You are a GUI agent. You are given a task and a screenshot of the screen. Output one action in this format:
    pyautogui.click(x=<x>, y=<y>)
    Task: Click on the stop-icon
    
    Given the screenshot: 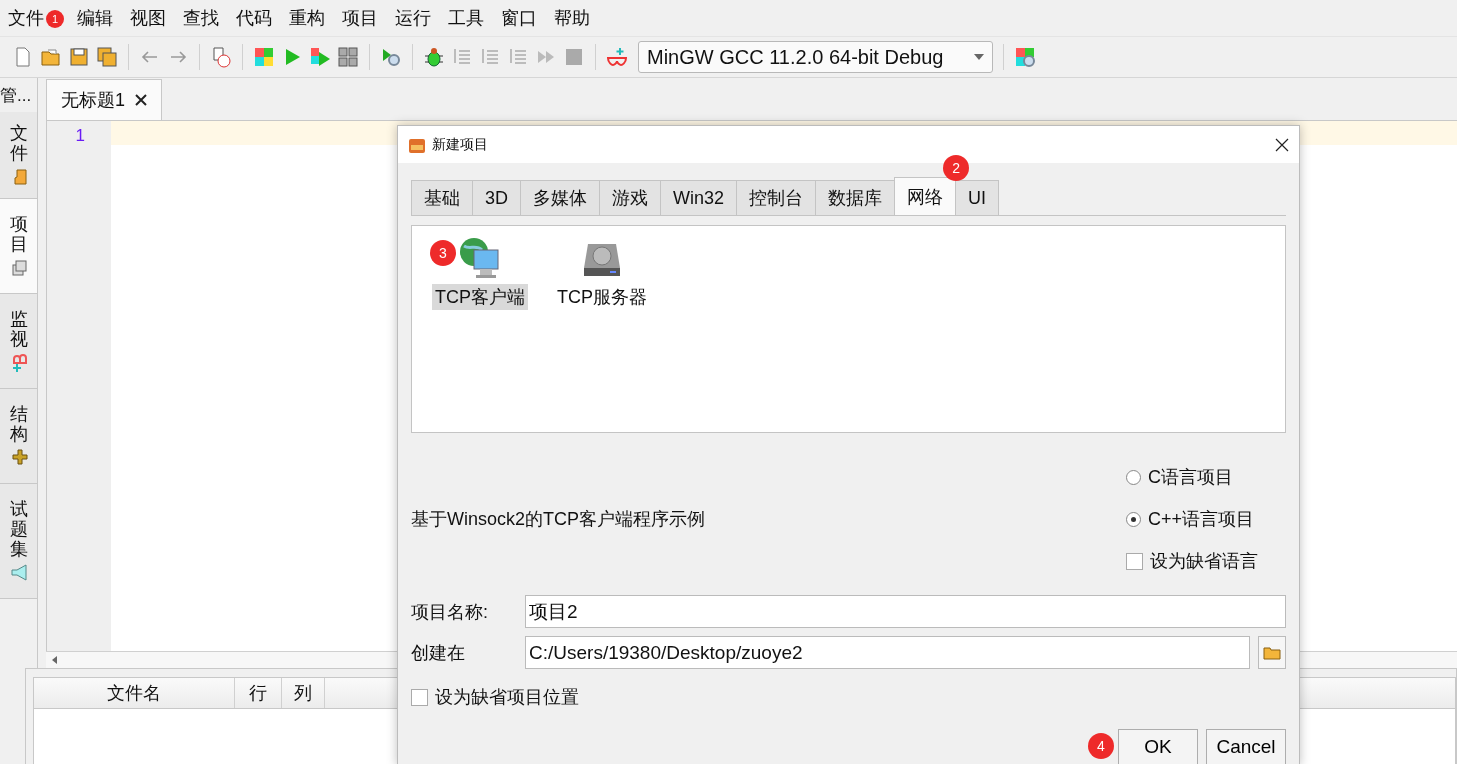 What is the action you would take?
    pyautogui.click(x=574, y=57)
    